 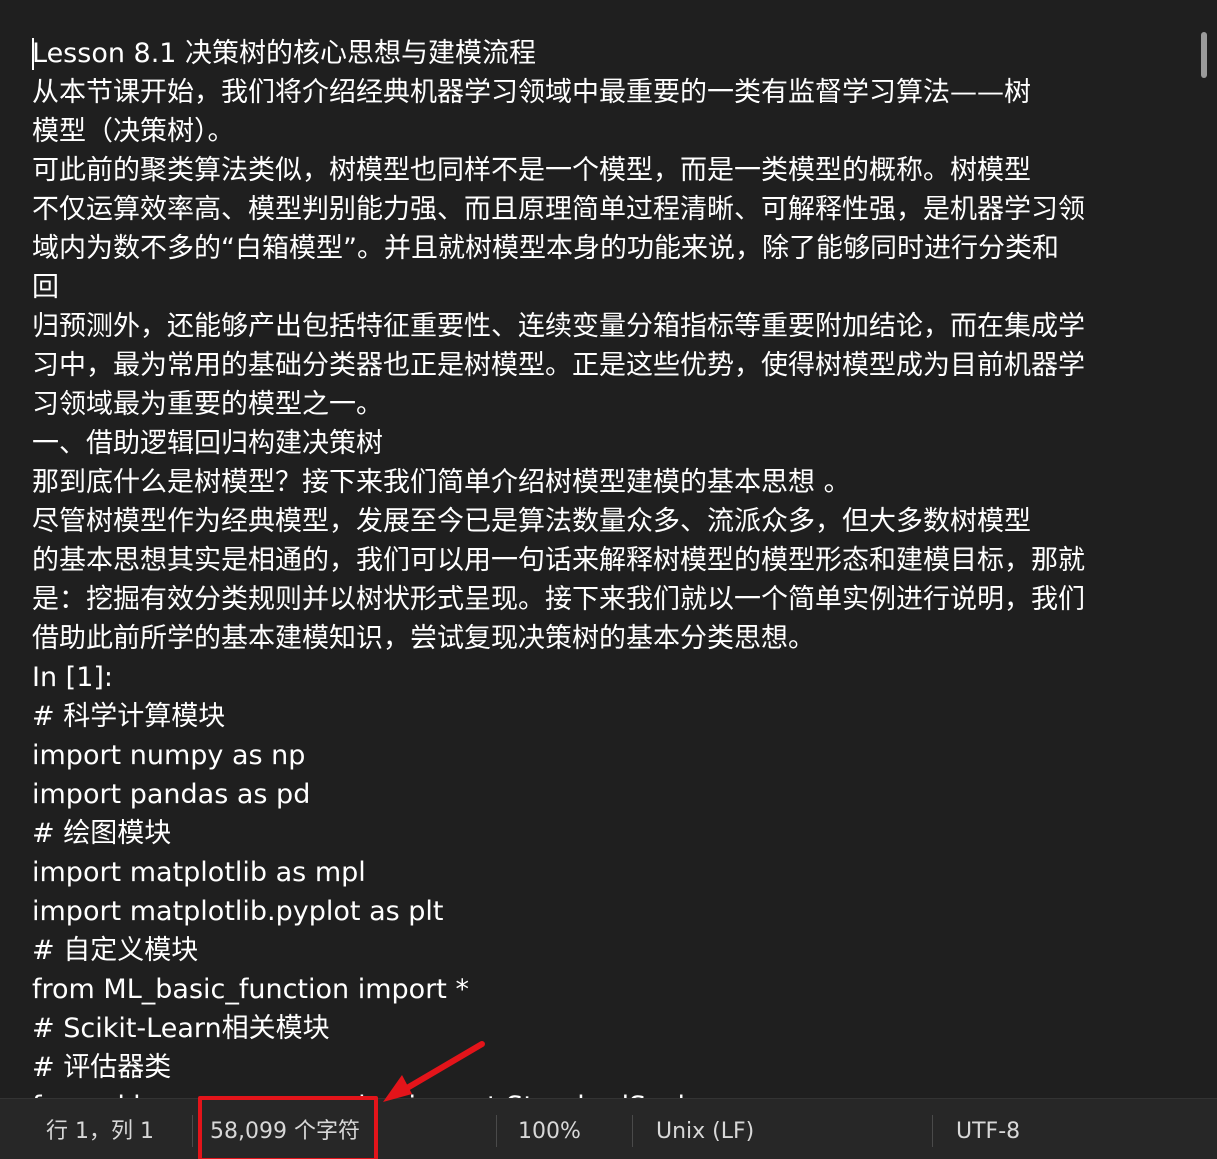 I want to click on zoom-level: 100%, so click(x=549, y=1129).